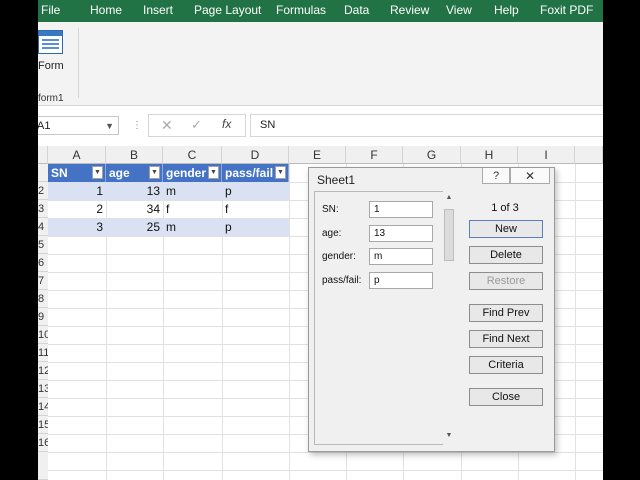 This screenshot has height=480, width=640. What do you see at coordinates (449, 198) in the screenshot?
I see `scroll-up-icon: ▲` at bounding box center [449, 198].